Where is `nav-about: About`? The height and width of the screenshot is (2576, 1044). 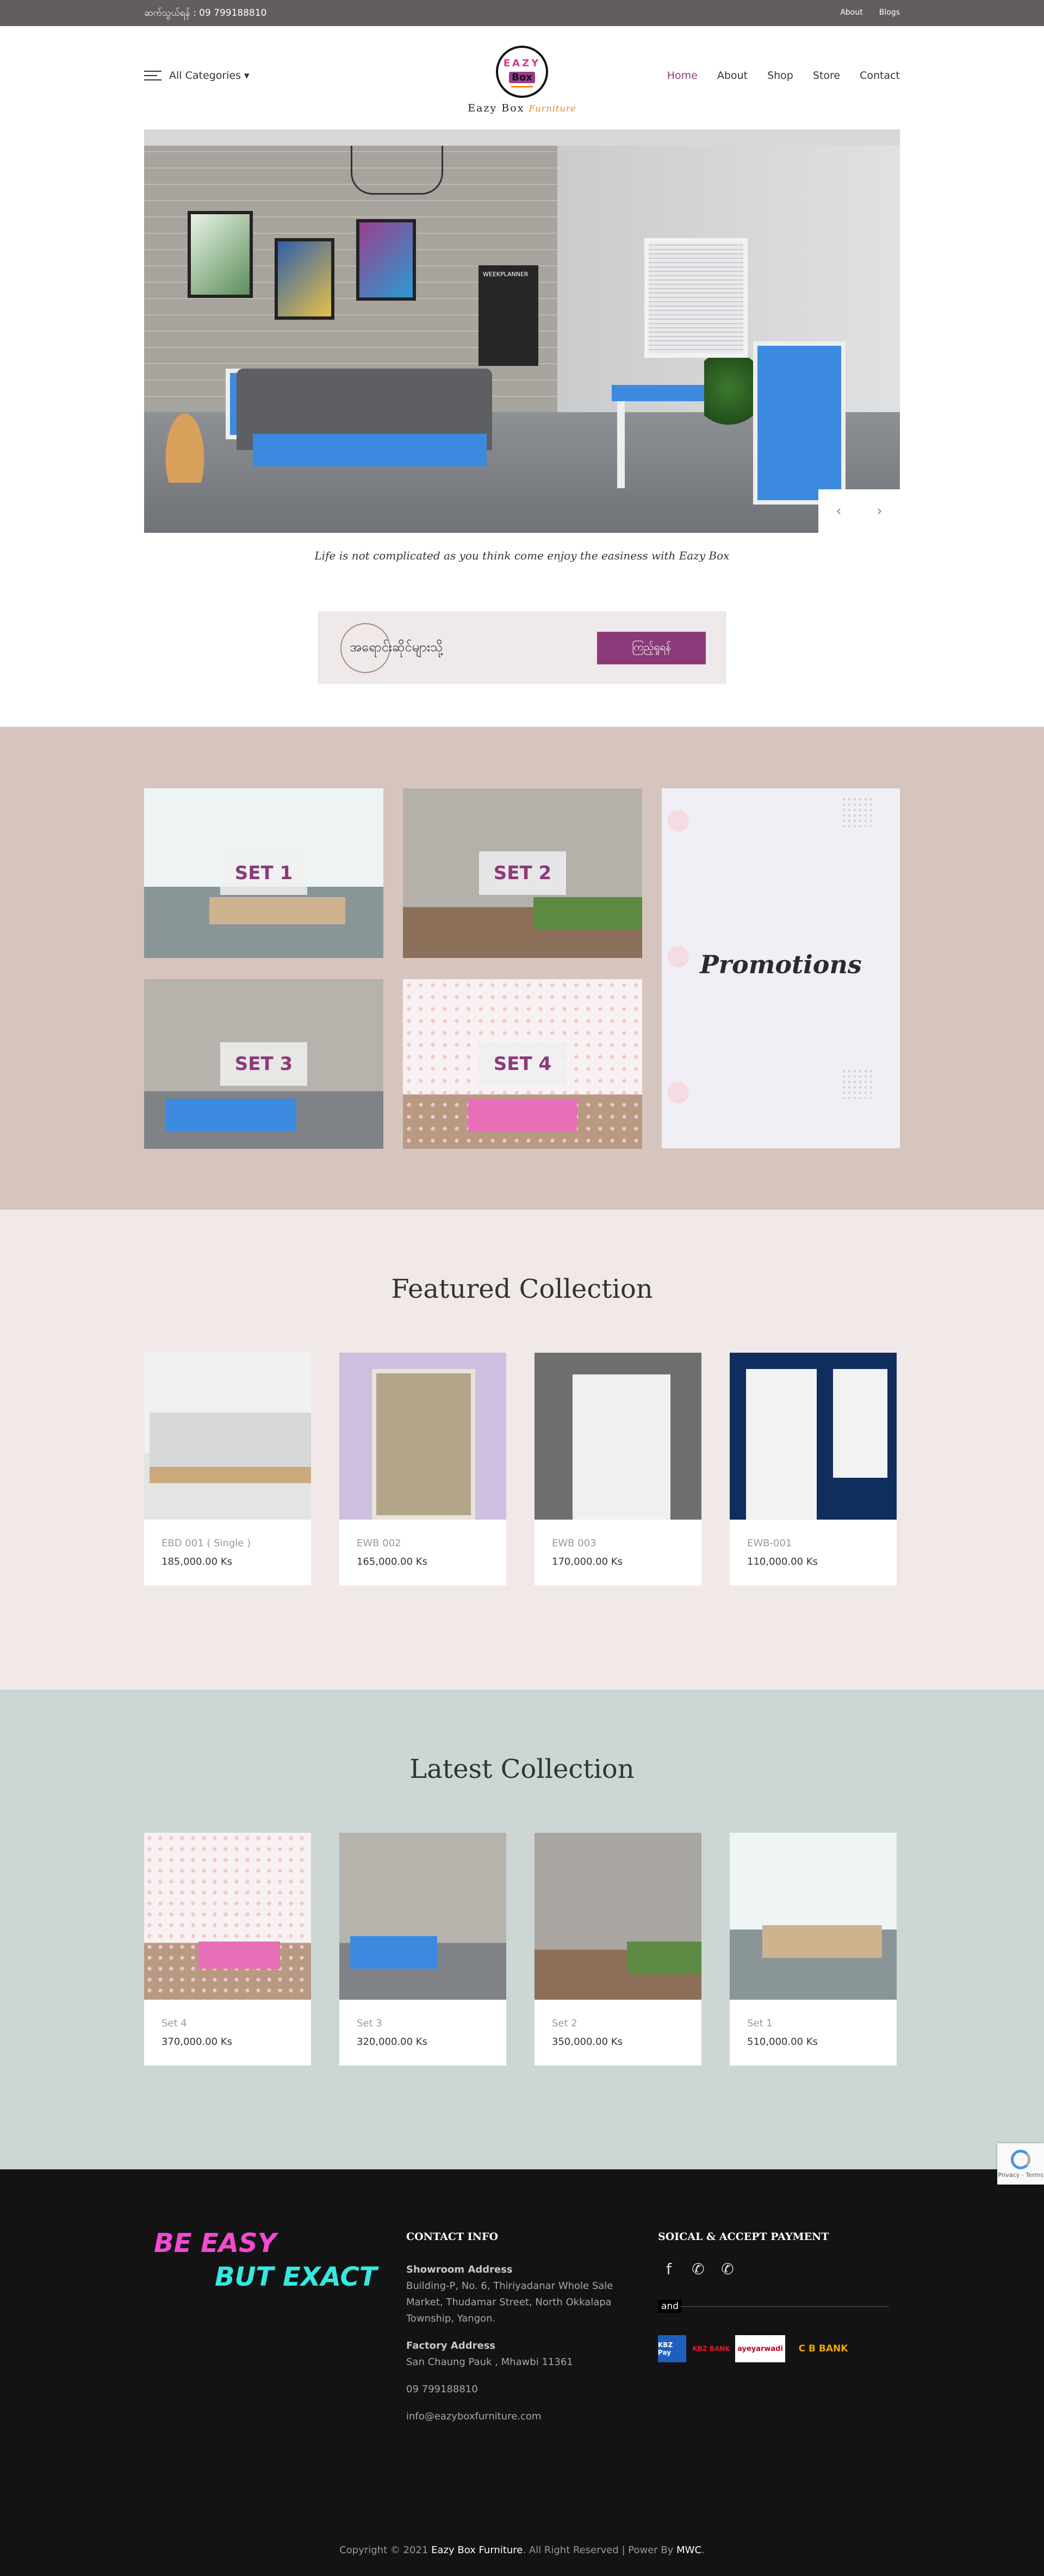
nav-about: About is located at coordinates (732, 76).